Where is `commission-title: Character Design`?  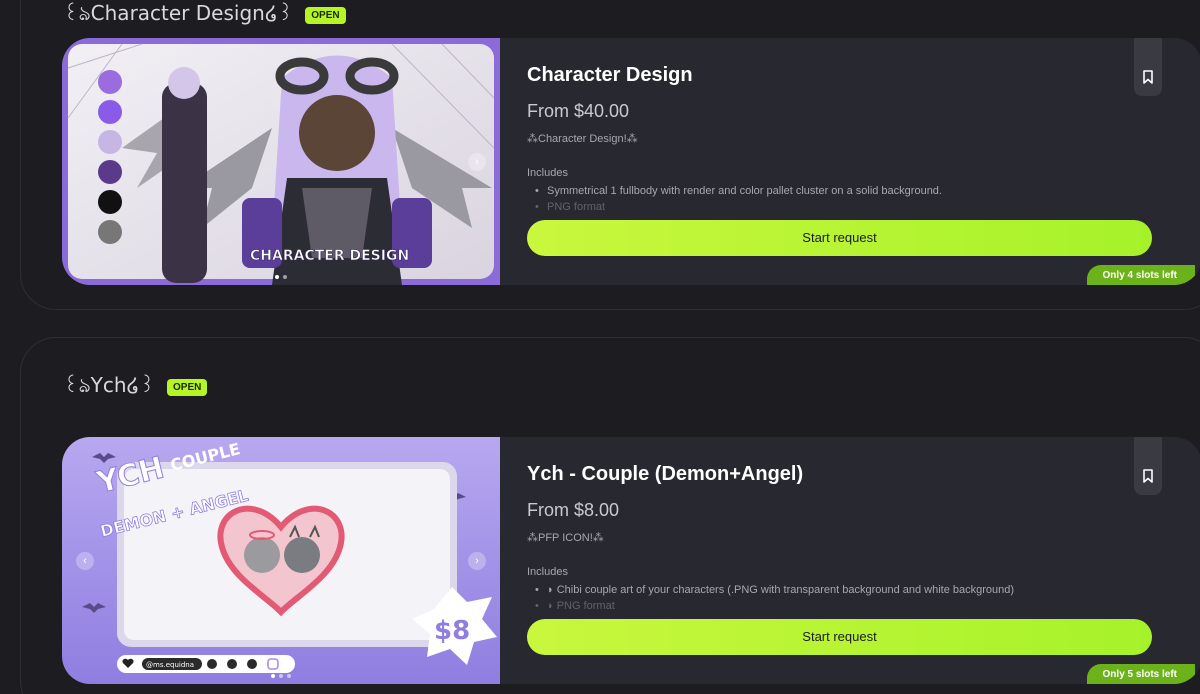
commission-title: Character Design is located at coordinates (610, 75).